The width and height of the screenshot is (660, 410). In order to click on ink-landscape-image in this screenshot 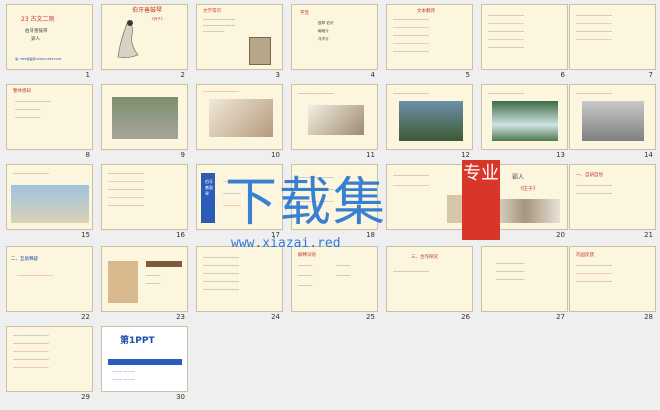, I will do `click(525, 211)`.